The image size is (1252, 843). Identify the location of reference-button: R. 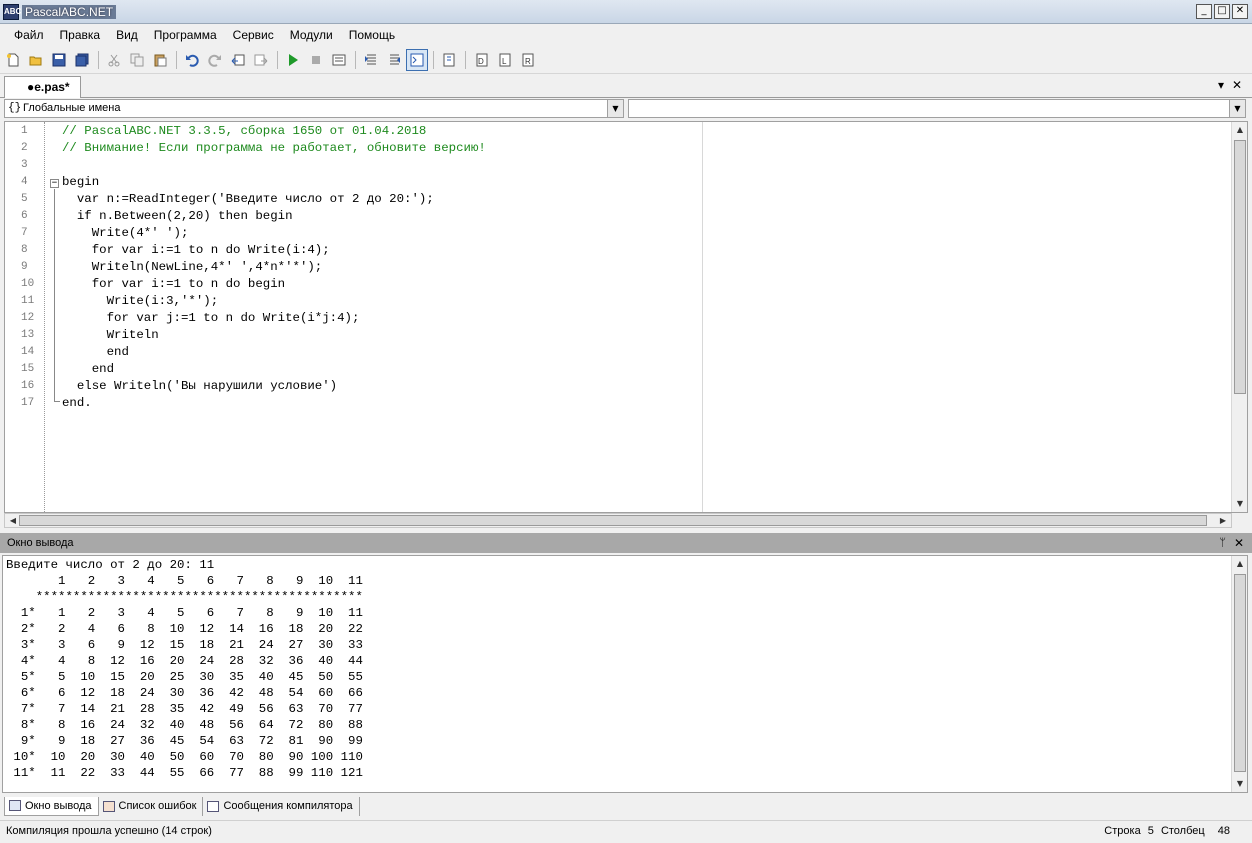
(527, 60).